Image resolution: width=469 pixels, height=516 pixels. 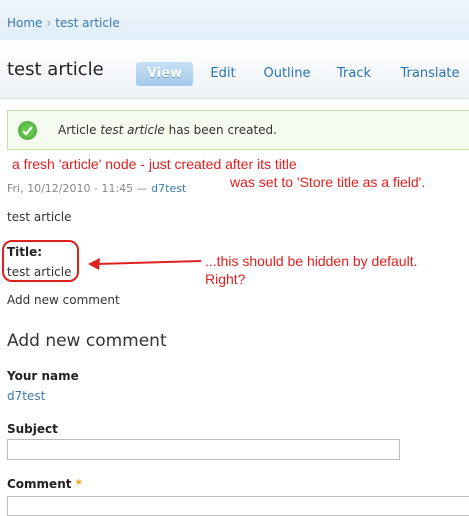 I want to click on comment-label: Comment *, so click(x=44, y=484).